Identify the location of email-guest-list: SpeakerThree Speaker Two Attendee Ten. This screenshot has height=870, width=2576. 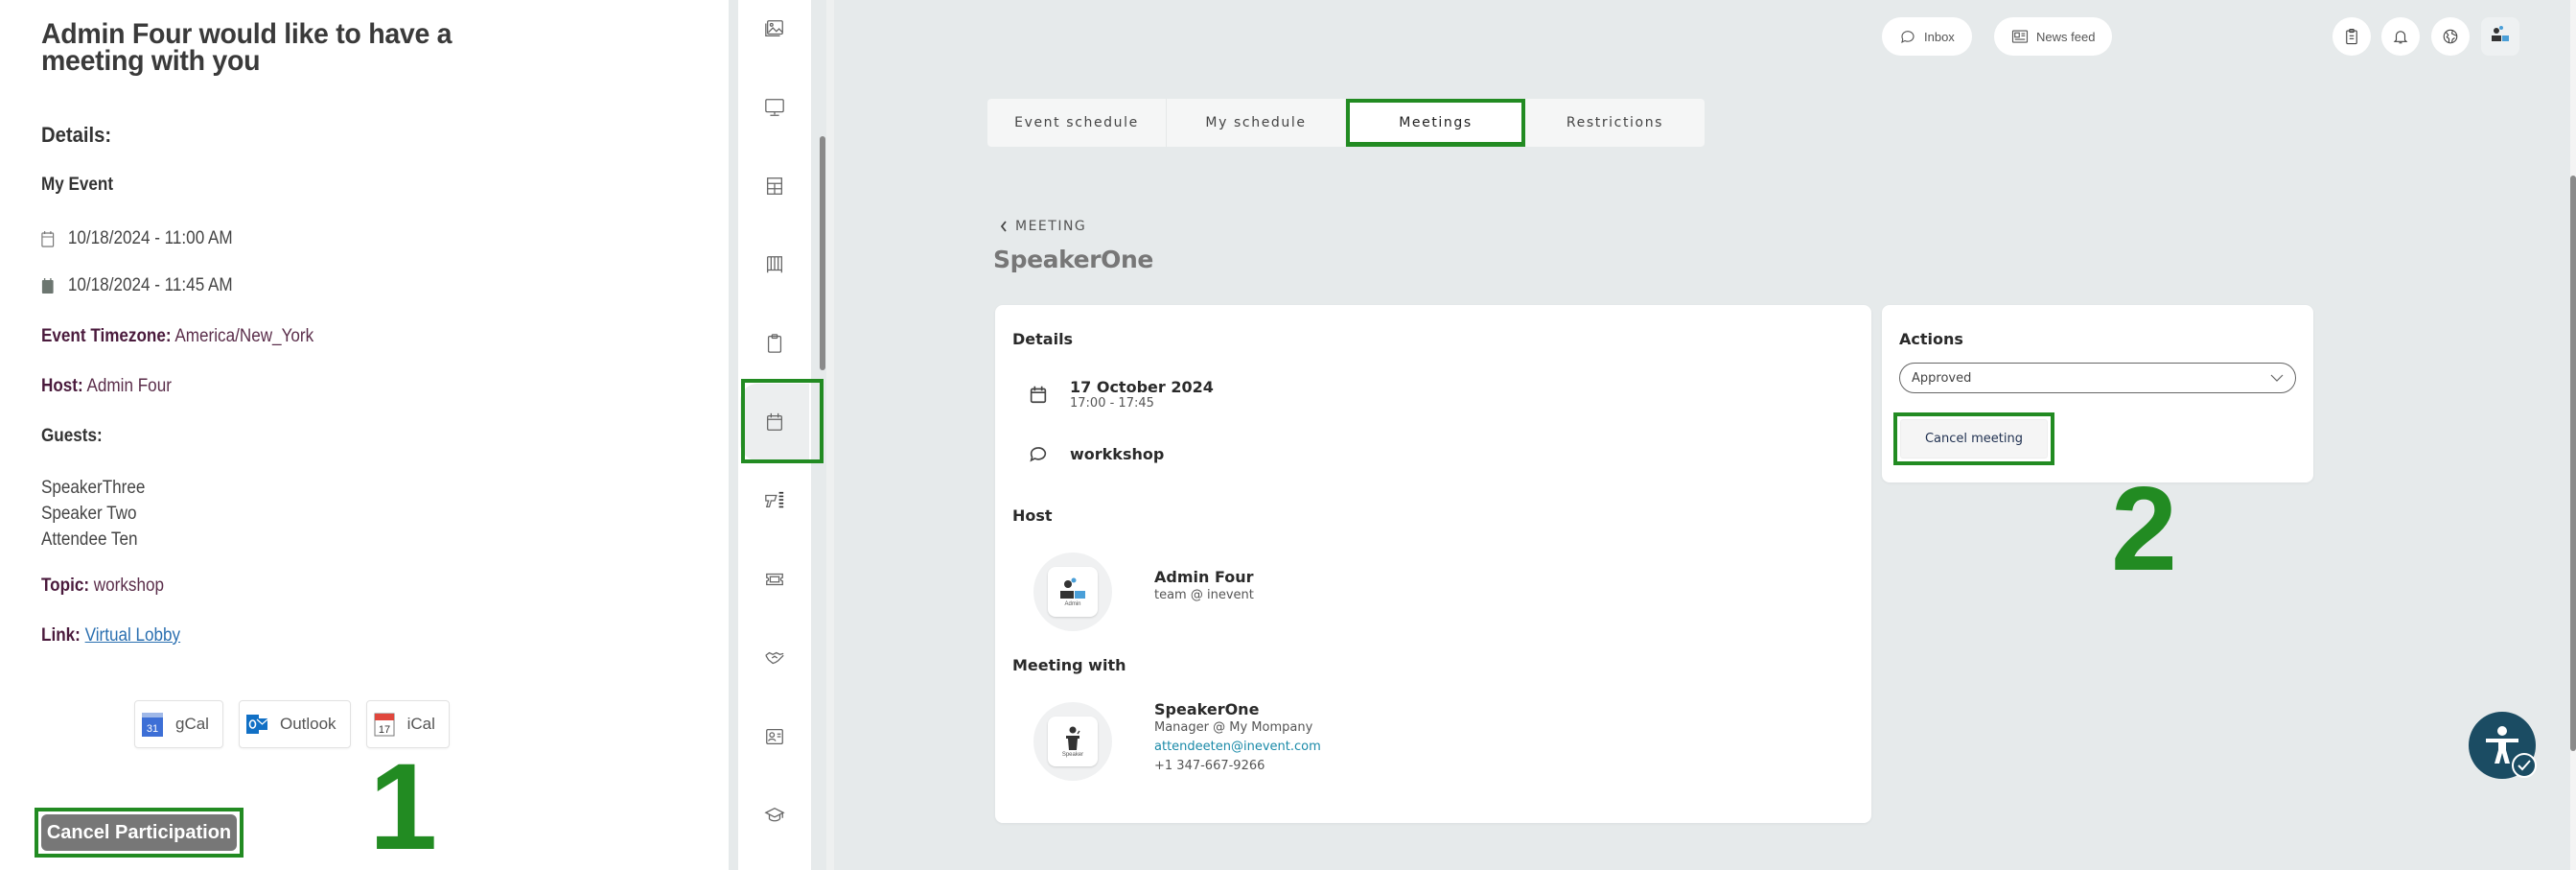
(93, 514).